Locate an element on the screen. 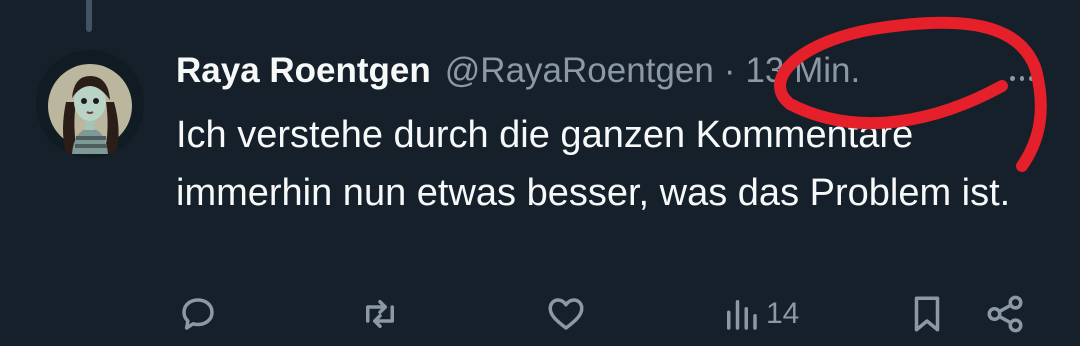 The image size is (1080, 346). retweet-icon is located at coordinates (380, 314).